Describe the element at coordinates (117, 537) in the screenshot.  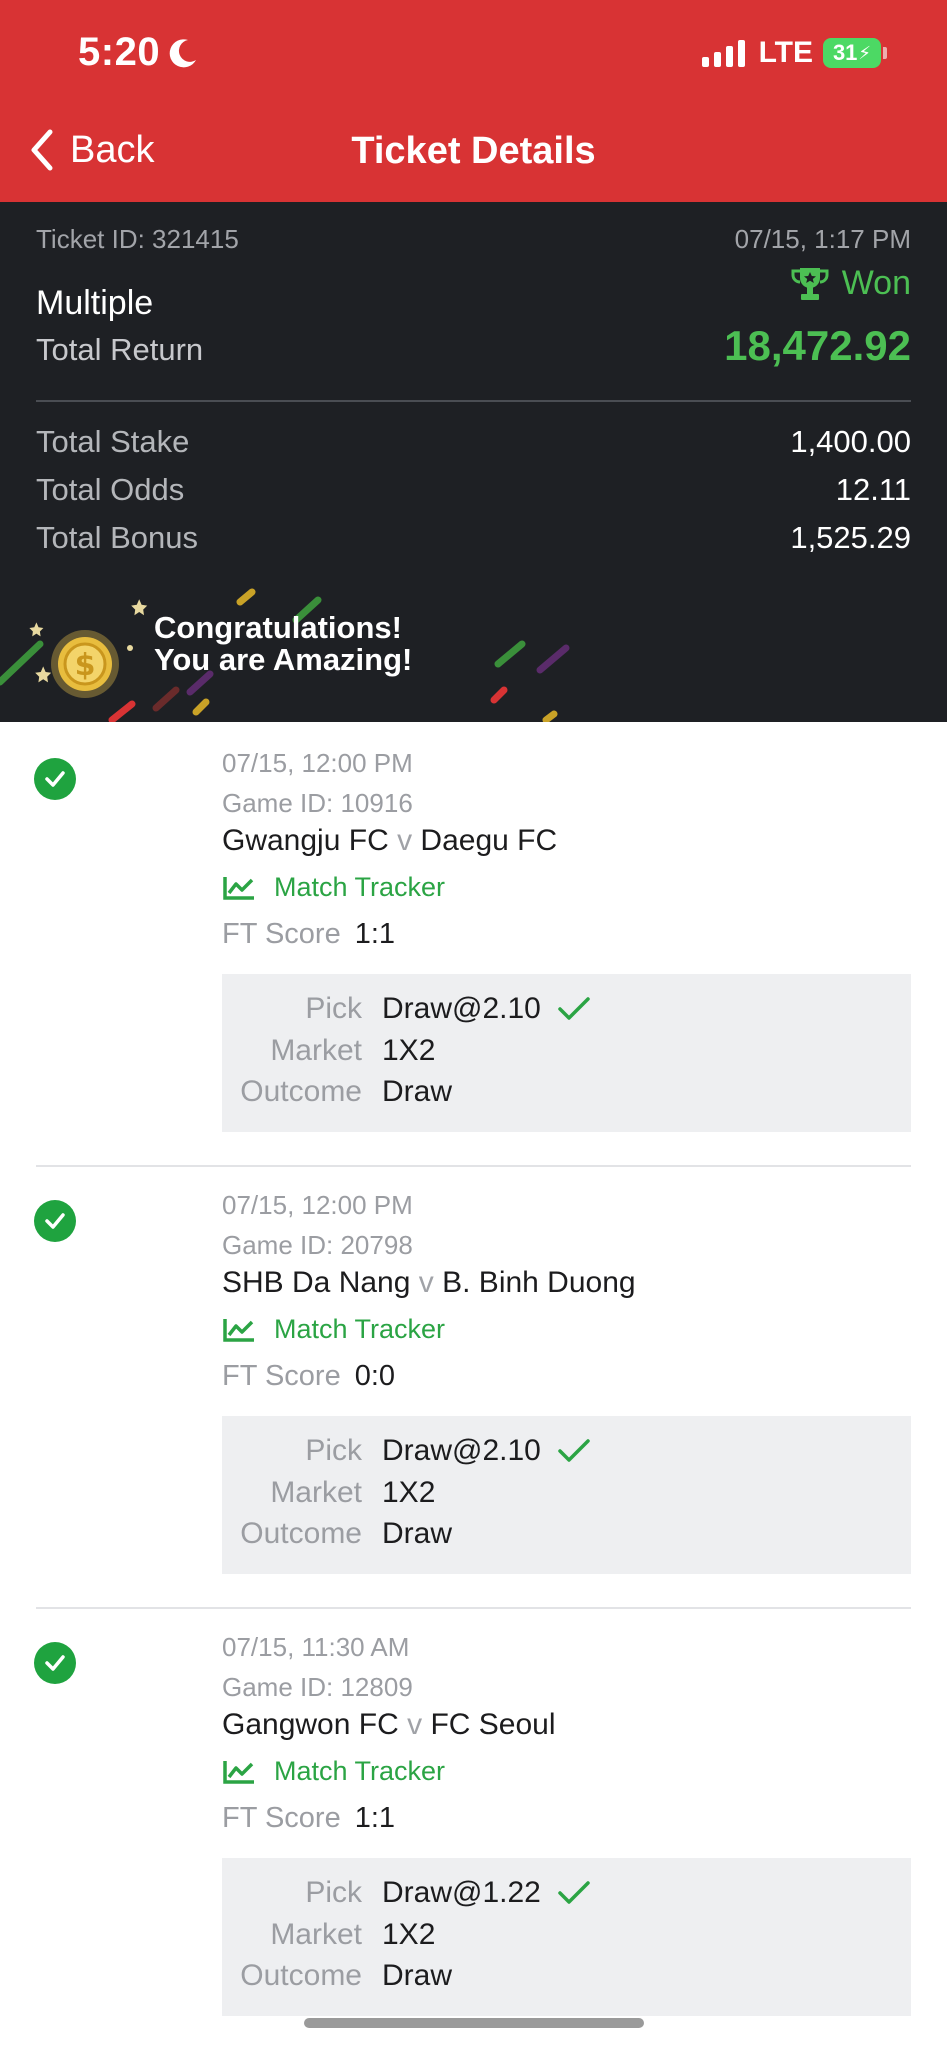
I see `total-bonus-label: Total Bonus` at that location.